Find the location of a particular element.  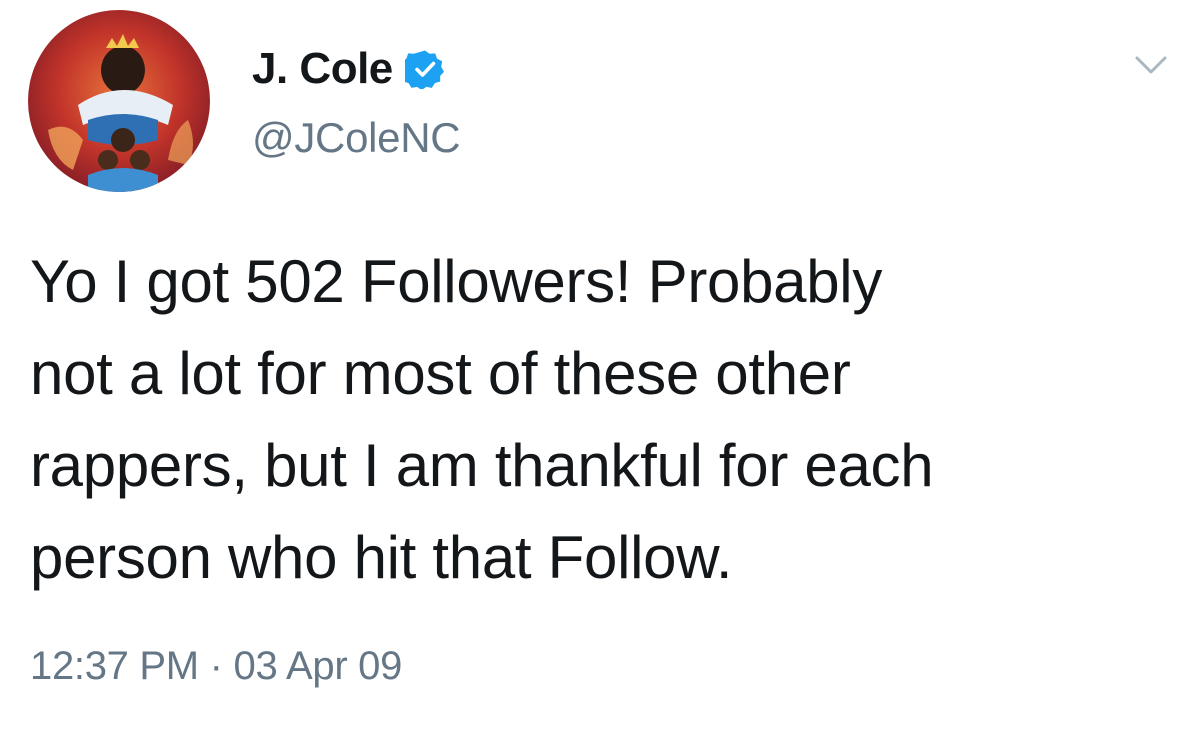

display-name: J. Cole is located at coordinates (322, 69).